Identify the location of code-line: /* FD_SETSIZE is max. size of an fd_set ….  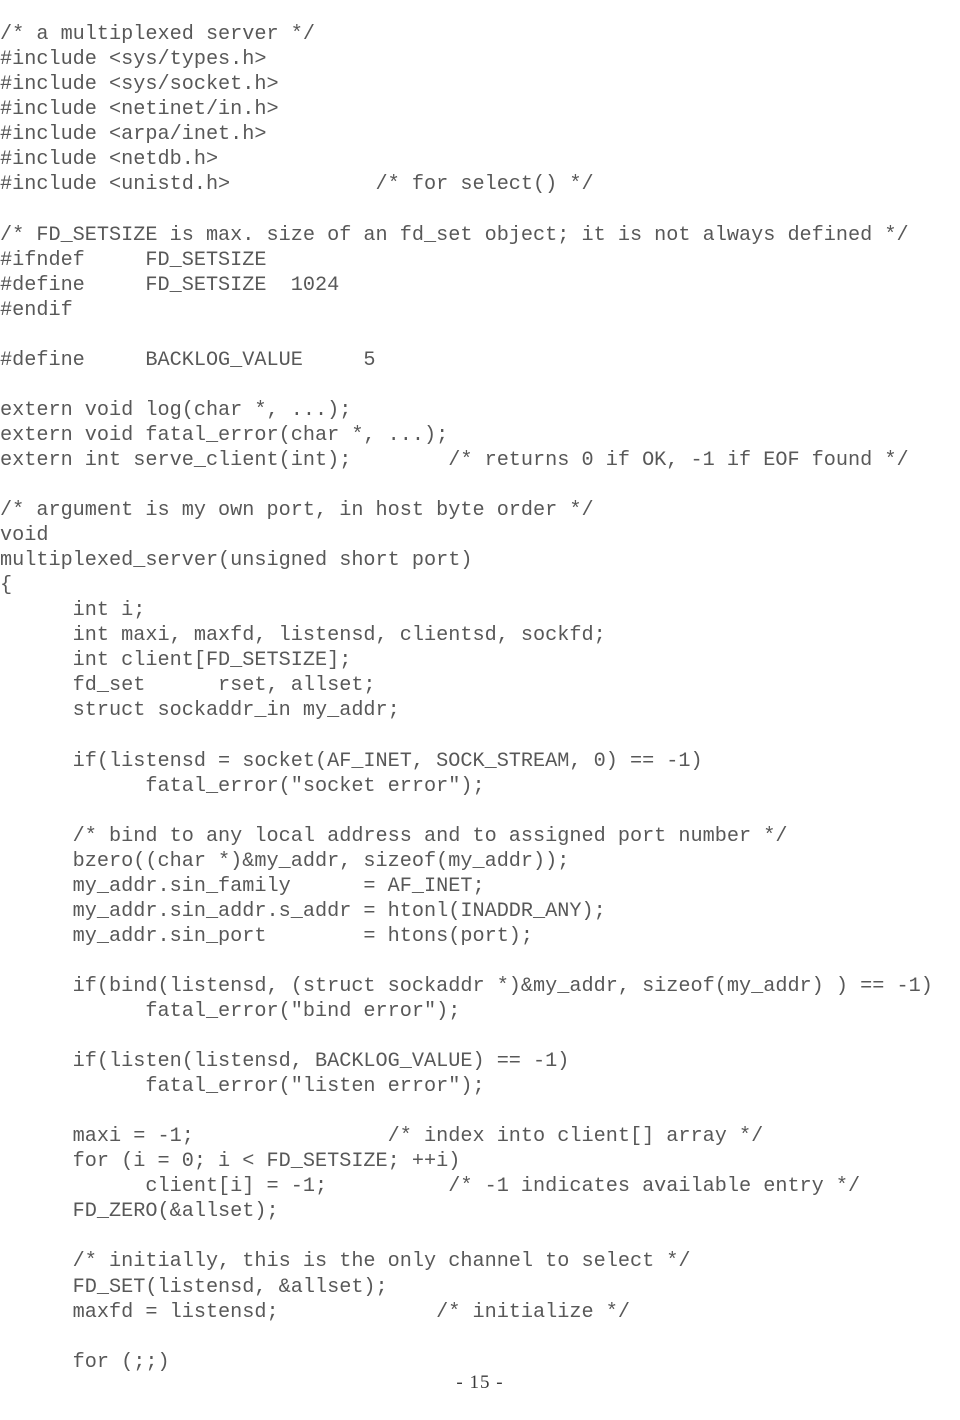
(454, 235).